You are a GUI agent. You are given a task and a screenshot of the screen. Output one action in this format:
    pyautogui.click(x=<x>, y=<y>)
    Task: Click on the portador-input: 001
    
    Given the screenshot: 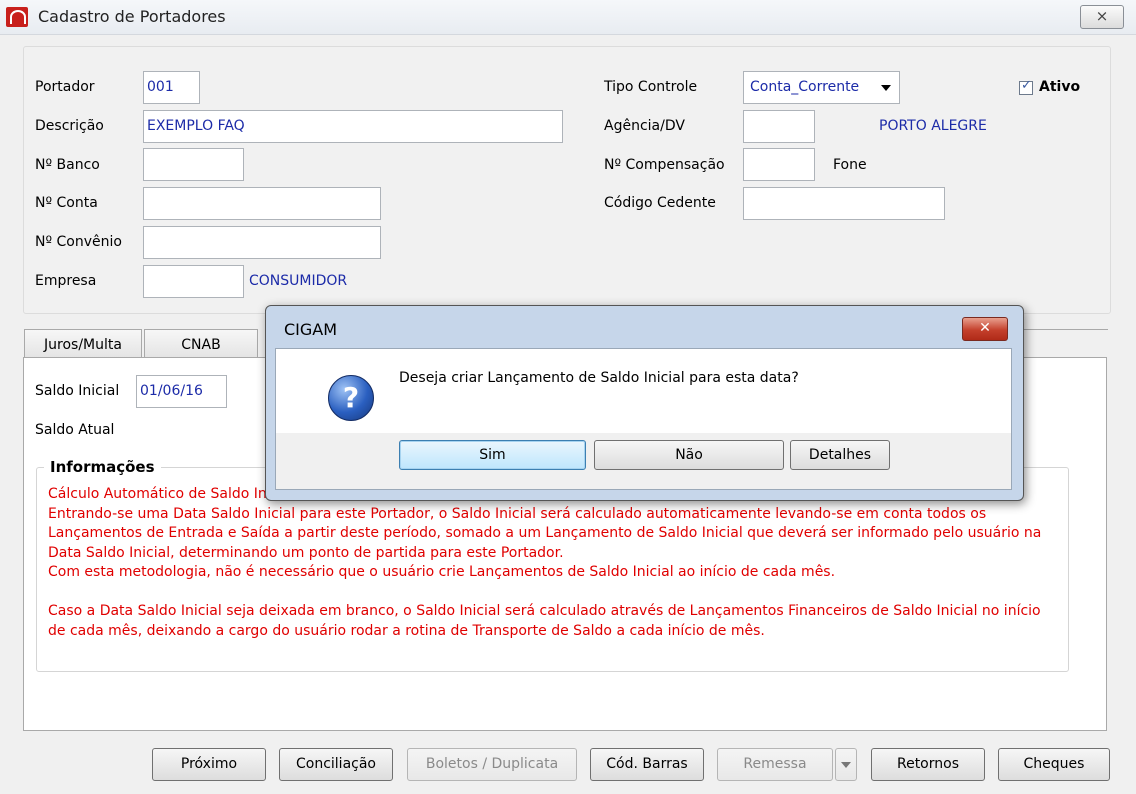 What is the action you would take?
    pyautogui.click(x=171, y=87)
    